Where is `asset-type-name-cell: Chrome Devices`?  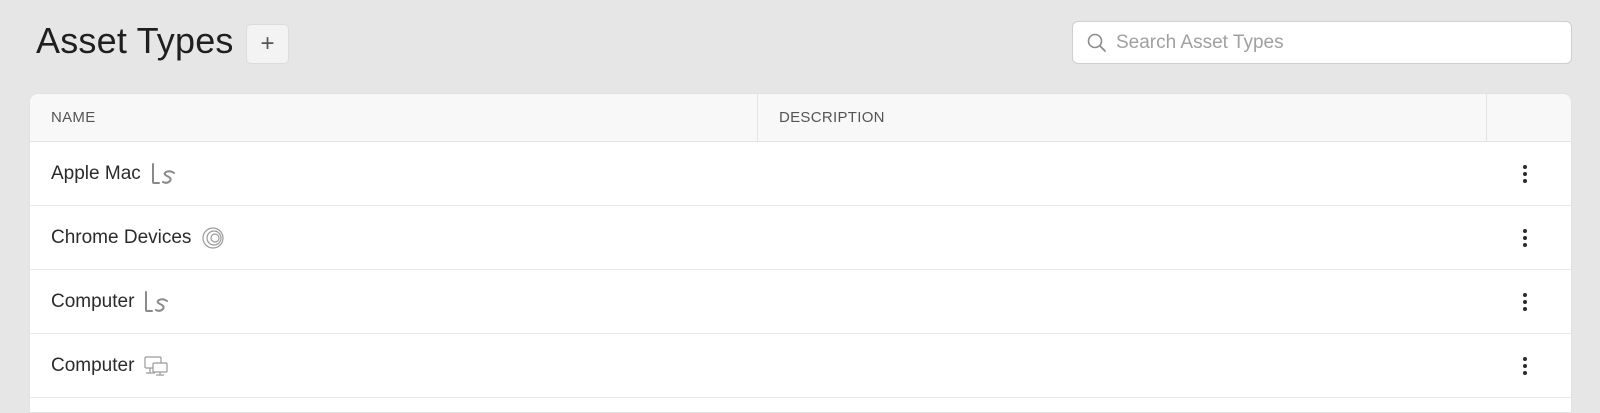
asset-type-name-cell: Chrome Devices is located at coordinates (128, 238).